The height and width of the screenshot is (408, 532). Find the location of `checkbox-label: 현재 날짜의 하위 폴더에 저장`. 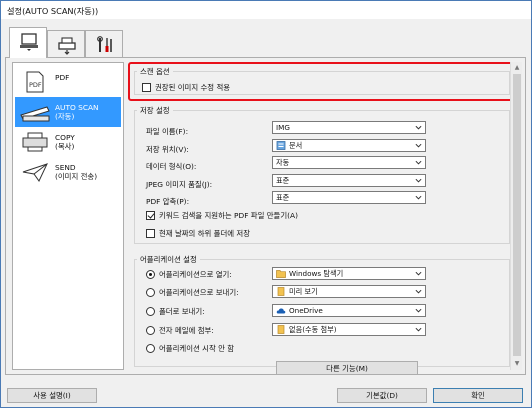

checkbox-label: 현재 날짜의 하위 폴더에 저장 is located at coordinates (204, 233).